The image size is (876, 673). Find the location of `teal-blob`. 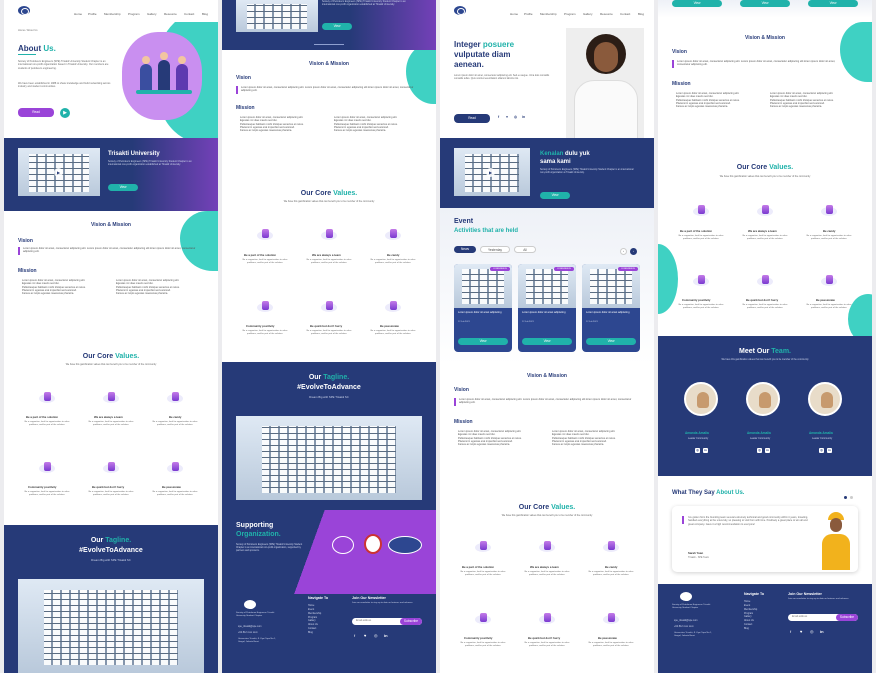

teal-blob is located at coordinates (856, 52).